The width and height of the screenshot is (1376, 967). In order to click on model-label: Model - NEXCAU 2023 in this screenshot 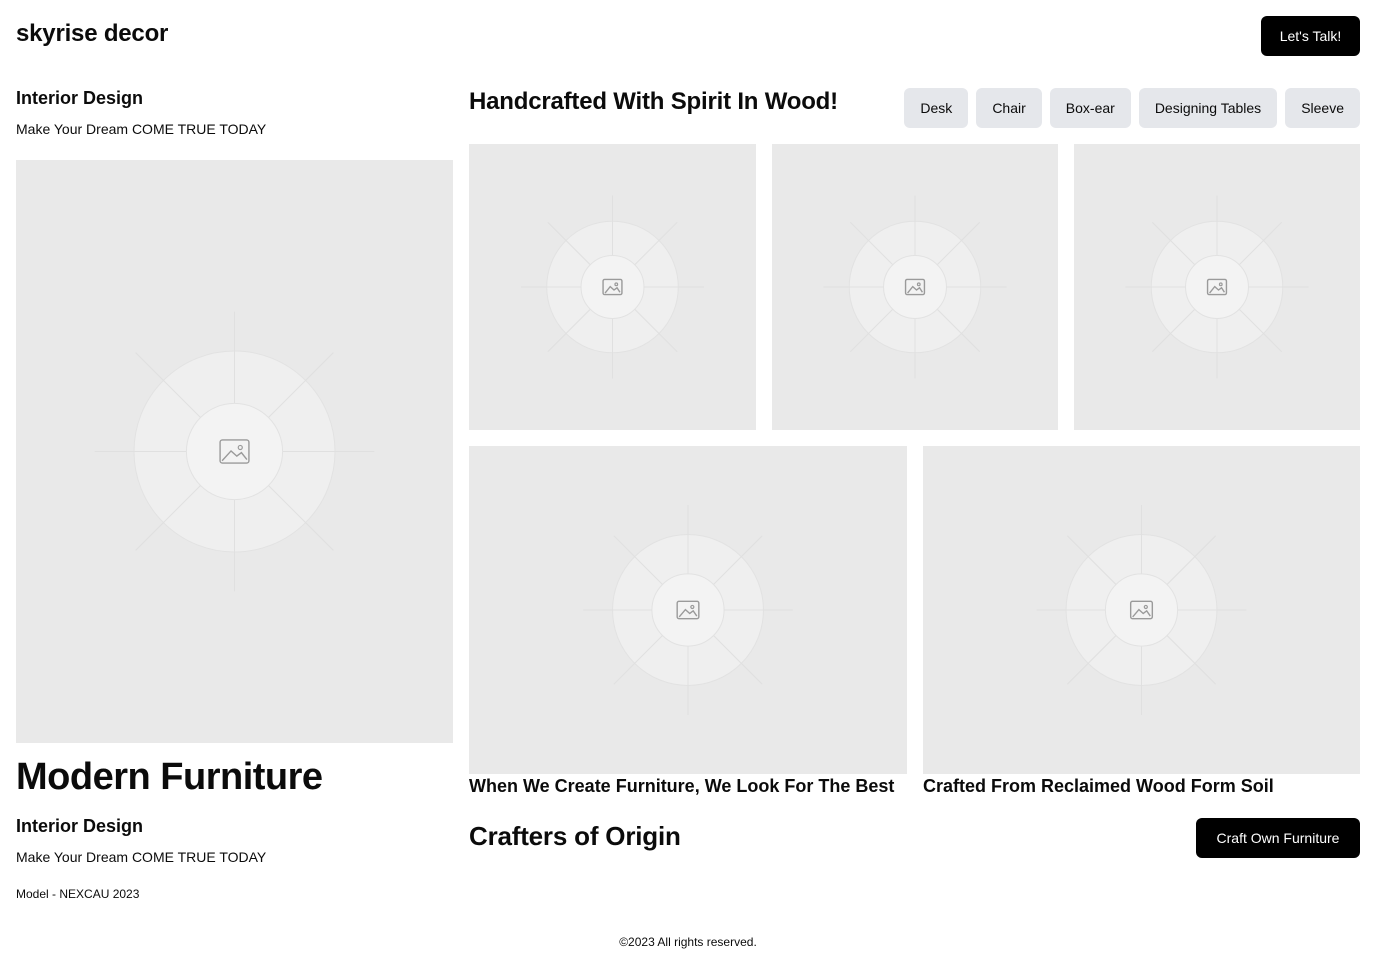, I will do `click(78, 894)`.